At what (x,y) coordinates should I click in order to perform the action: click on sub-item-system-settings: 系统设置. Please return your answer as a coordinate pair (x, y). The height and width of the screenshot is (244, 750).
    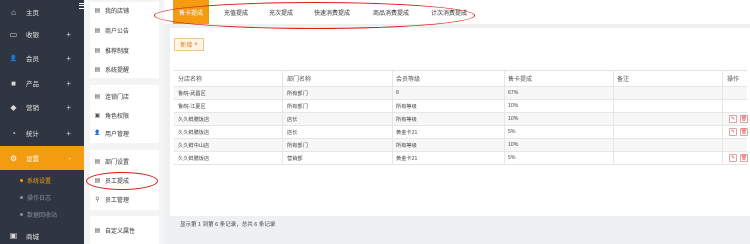
    Looking at the image, I should click on (35, 180).